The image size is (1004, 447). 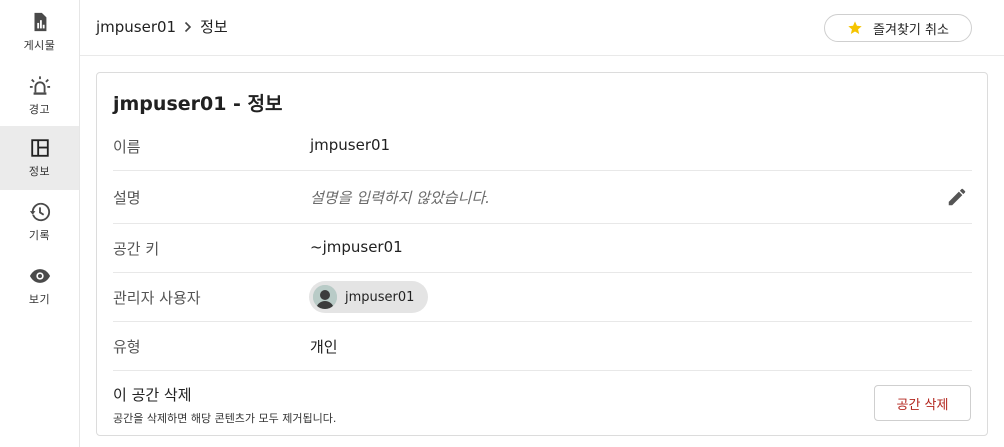 I want to click on row-value: jmpuser01, so click(x=350, y=145).